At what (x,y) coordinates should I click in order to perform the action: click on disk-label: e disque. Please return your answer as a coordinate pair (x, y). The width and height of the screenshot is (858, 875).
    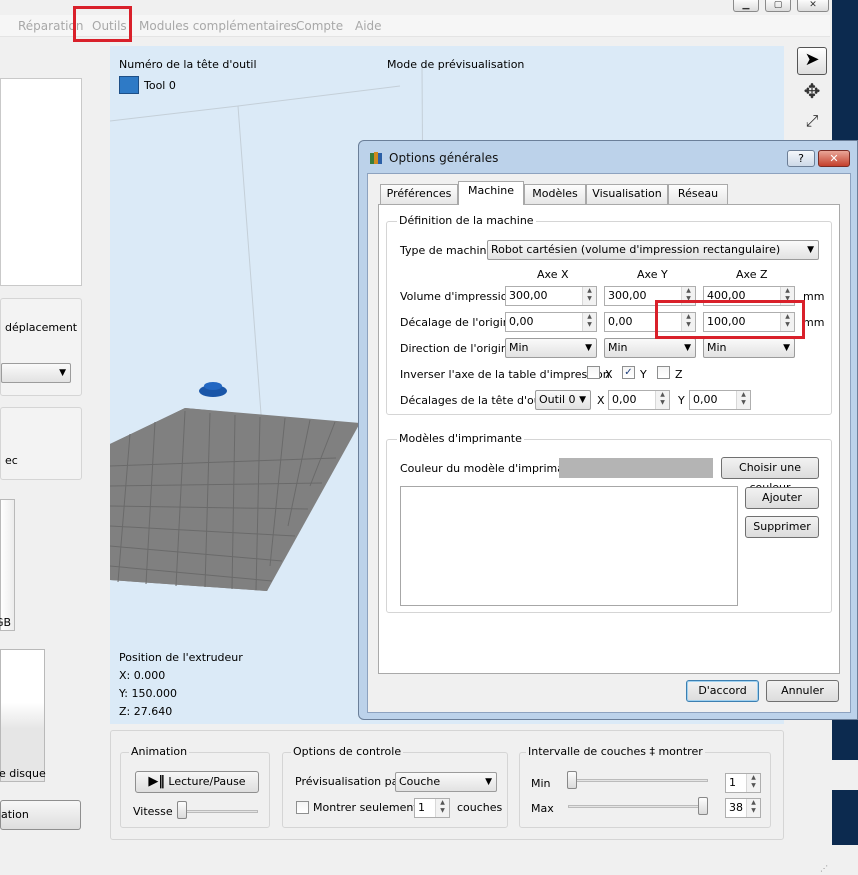
    Looking at the image, I should click on (23, 773).